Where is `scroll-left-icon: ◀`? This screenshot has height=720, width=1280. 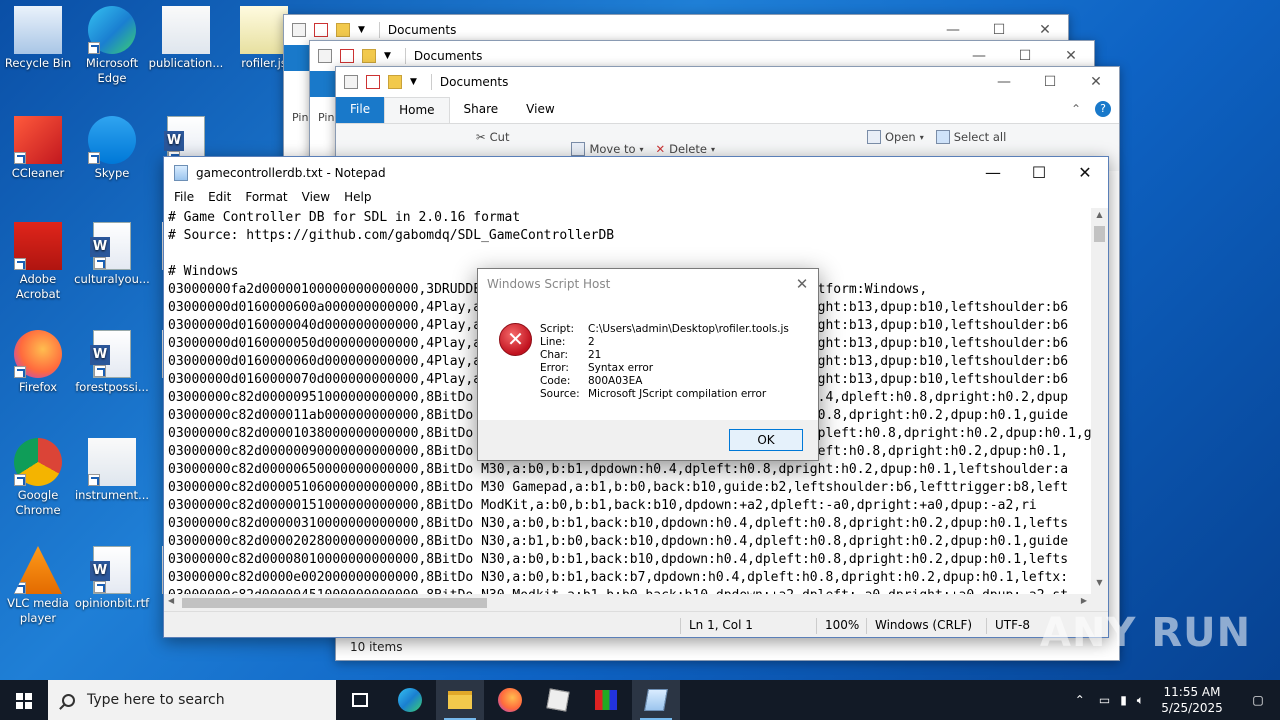
scroll-left-icon: ◀ is located at coordinates (171, 600).